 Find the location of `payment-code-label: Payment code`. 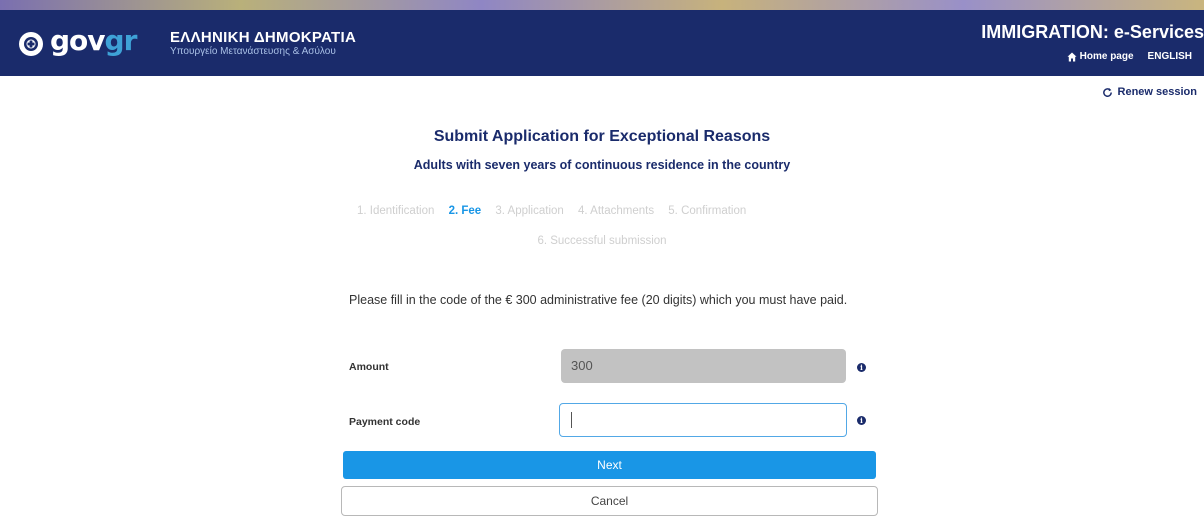

payment-code-label: Payment code is located at coordinates (385, 422).